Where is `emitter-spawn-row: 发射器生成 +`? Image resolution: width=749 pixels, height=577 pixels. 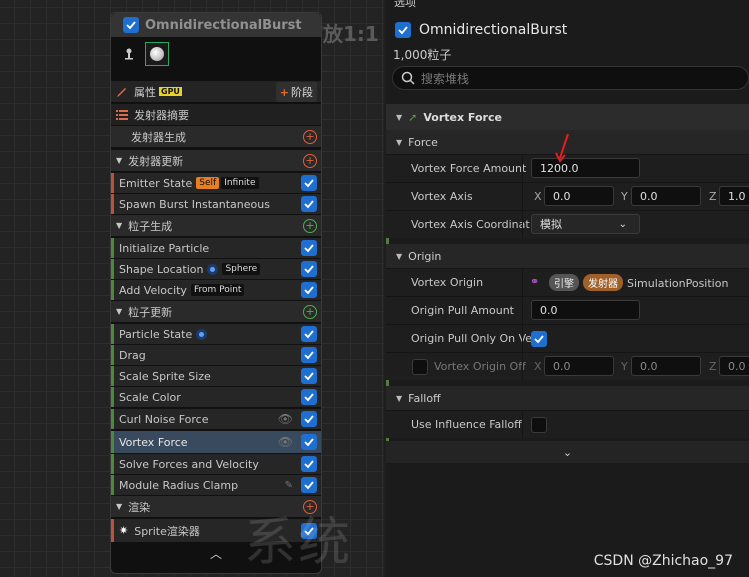 emitter-spawn-row: 发射器生成 + is located at coordinates (216, 136).